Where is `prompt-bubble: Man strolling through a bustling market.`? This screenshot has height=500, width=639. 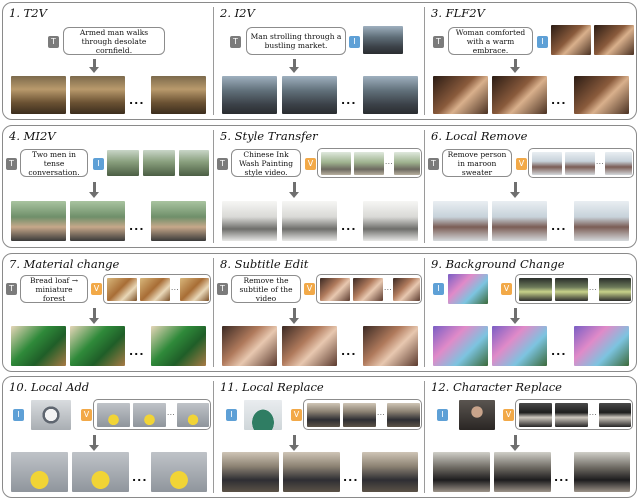 prompt-bubble: Man strolling through a bustling market. is located at coordinates (296, 41).